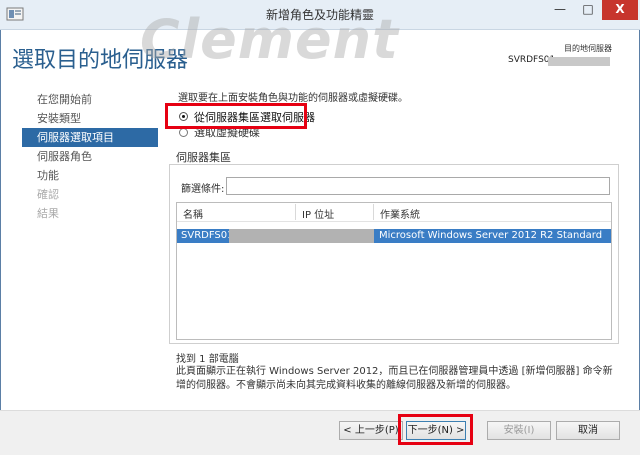  Describe the element at coordinates (318, 213) in the screenshot. I see `column-header-ip: IP 位址` at that location.